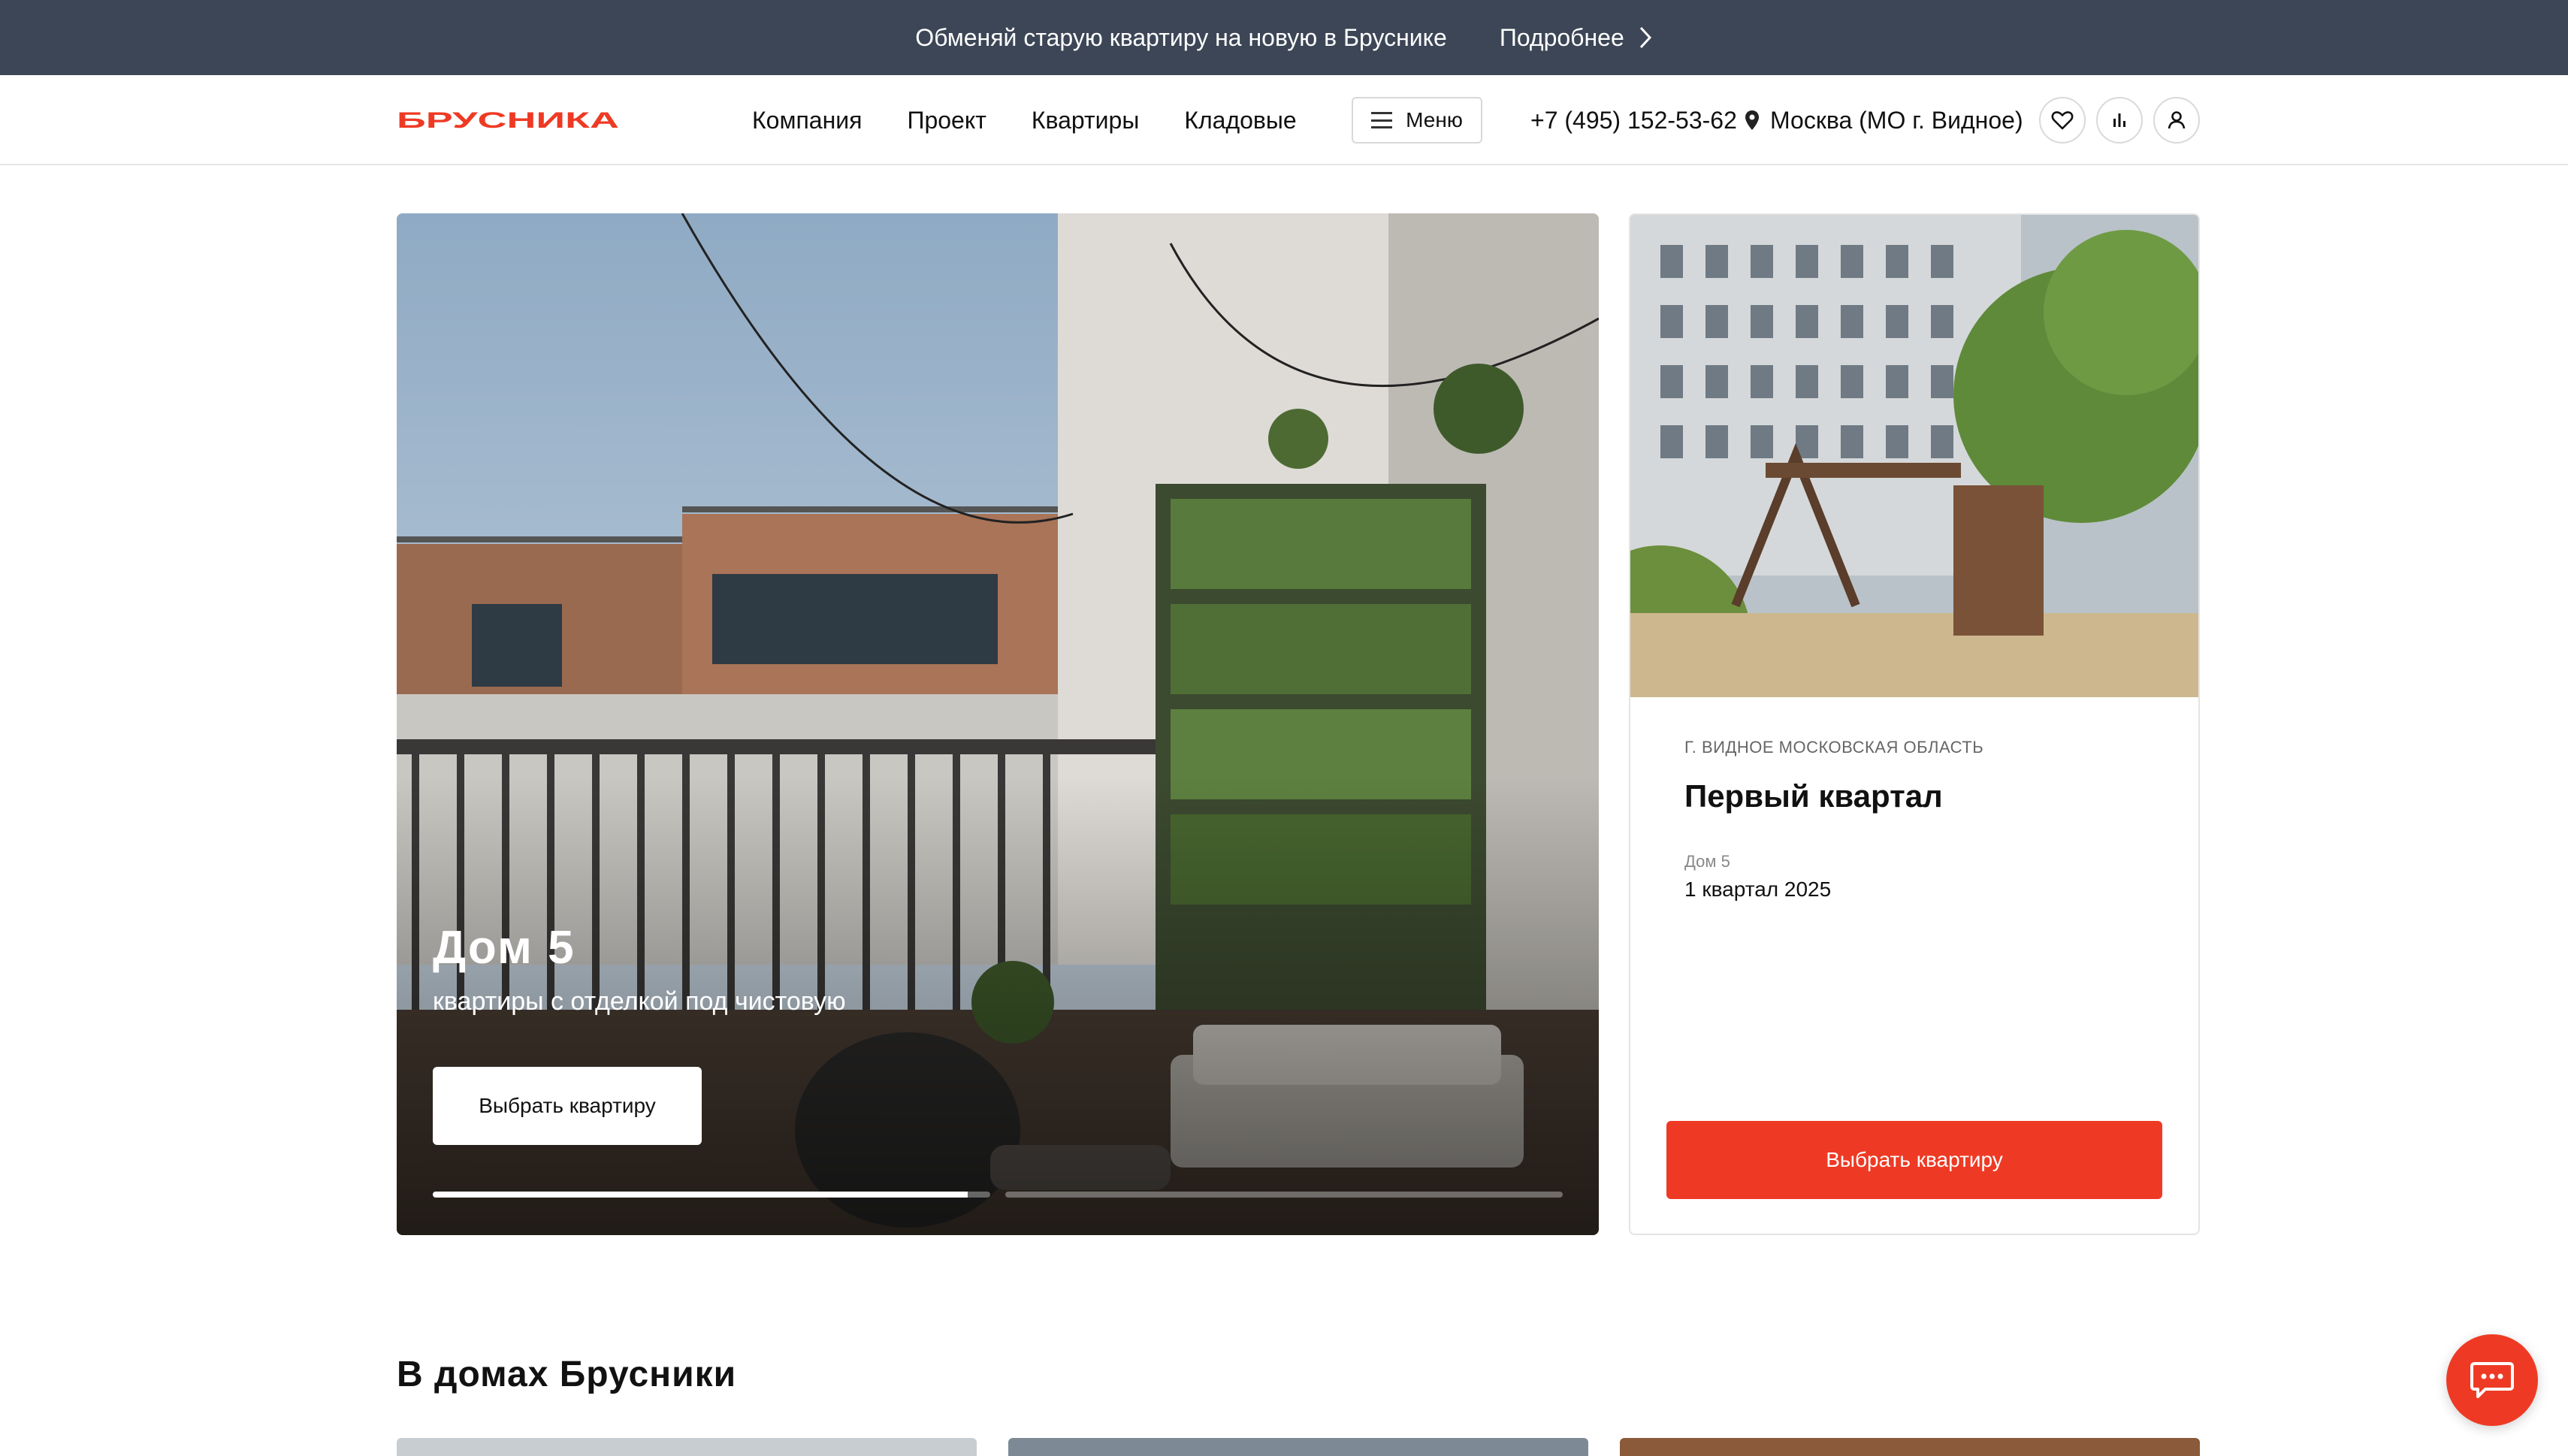 The image size is (2568, 1456). What do you see at coordinates (700, 1195) in the screenshot?
I see `slide-progress-fill` at bounding box center [700, 1195].